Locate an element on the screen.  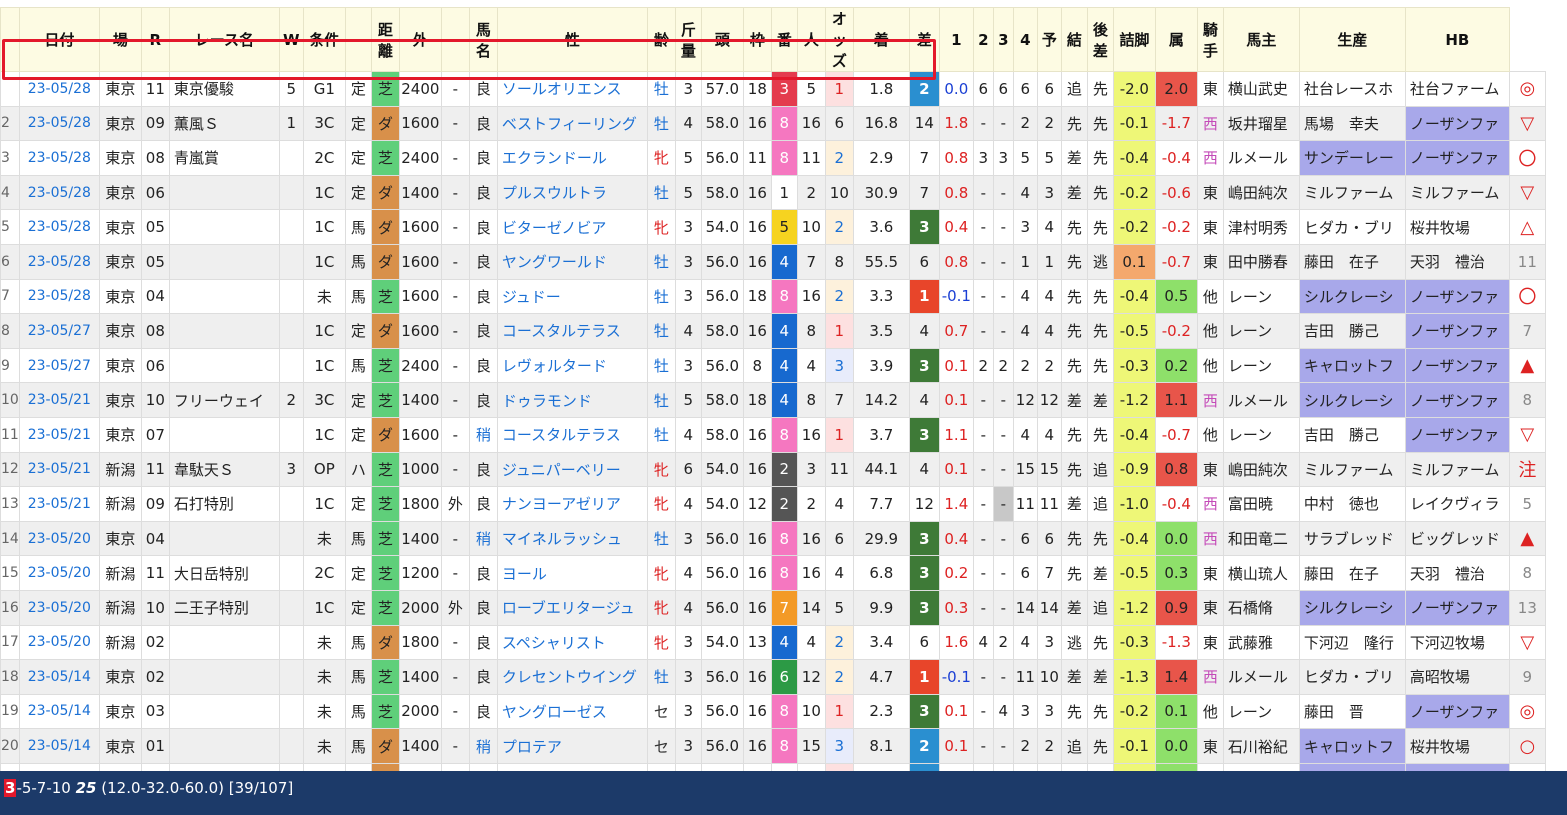
cell-horse: ビターゼノビア is located at coordinates (572, 227).